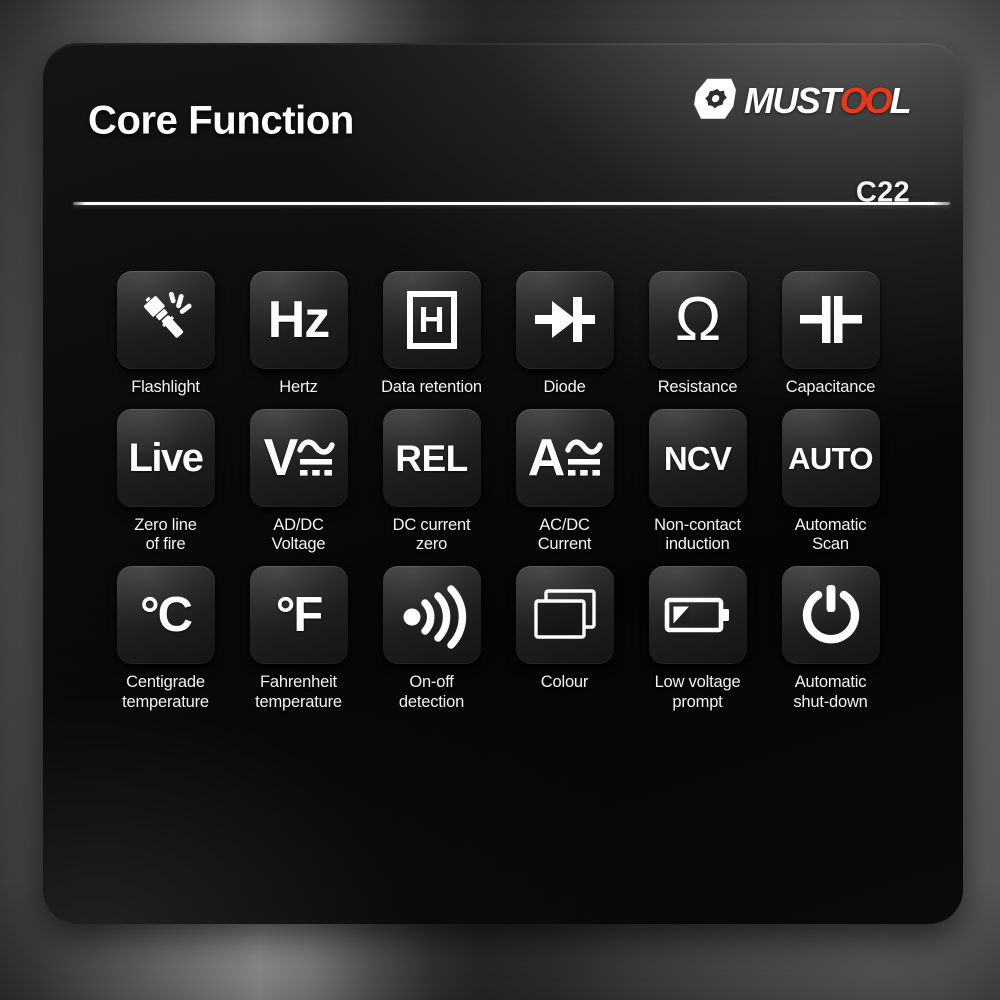 Image resolution: width=1000 pixels, height=1000 pixels. I want to click on hex-gear-logo-icon, so click(715, 98).